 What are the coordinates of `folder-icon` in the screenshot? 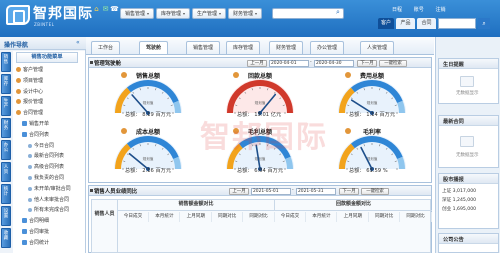 It's located at (18, 113).